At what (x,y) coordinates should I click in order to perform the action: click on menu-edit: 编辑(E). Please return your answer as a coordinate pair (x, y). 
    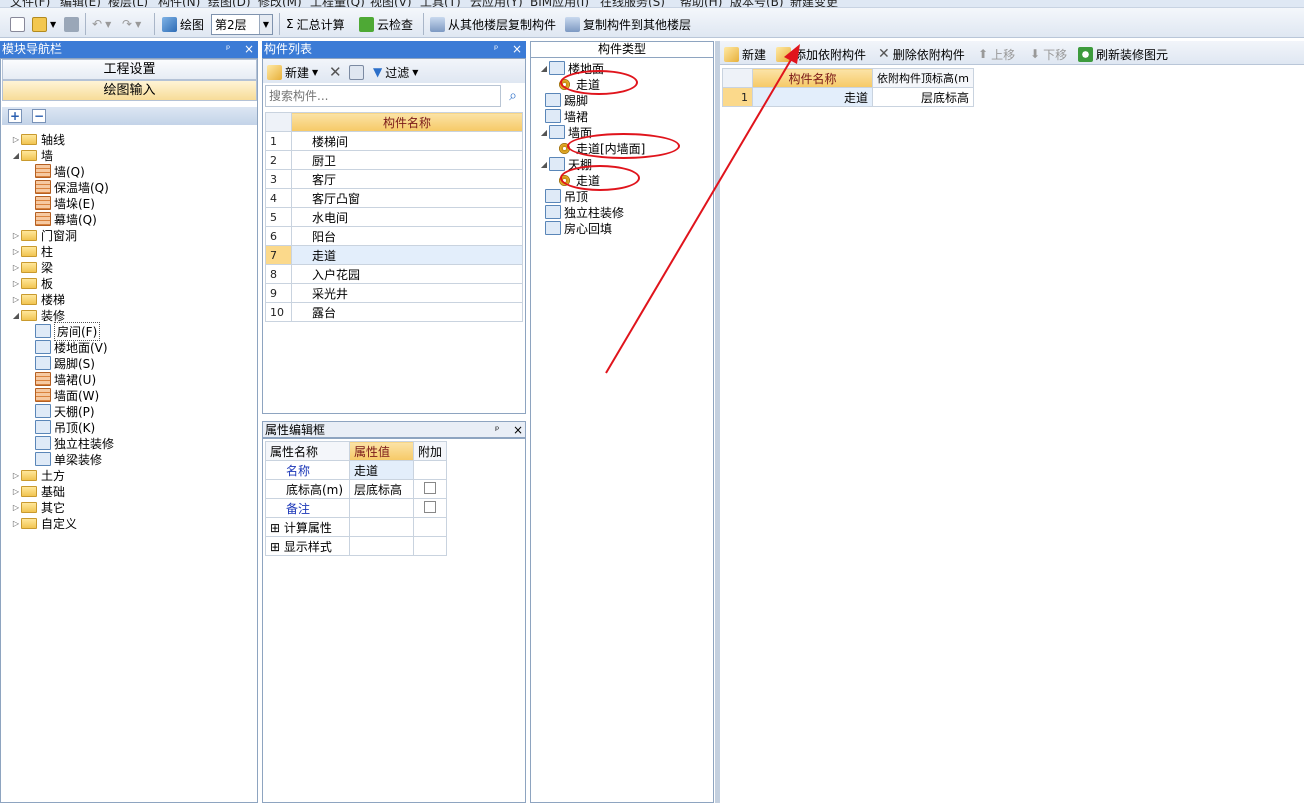
    Looking at the image, I should click on (80, 3).